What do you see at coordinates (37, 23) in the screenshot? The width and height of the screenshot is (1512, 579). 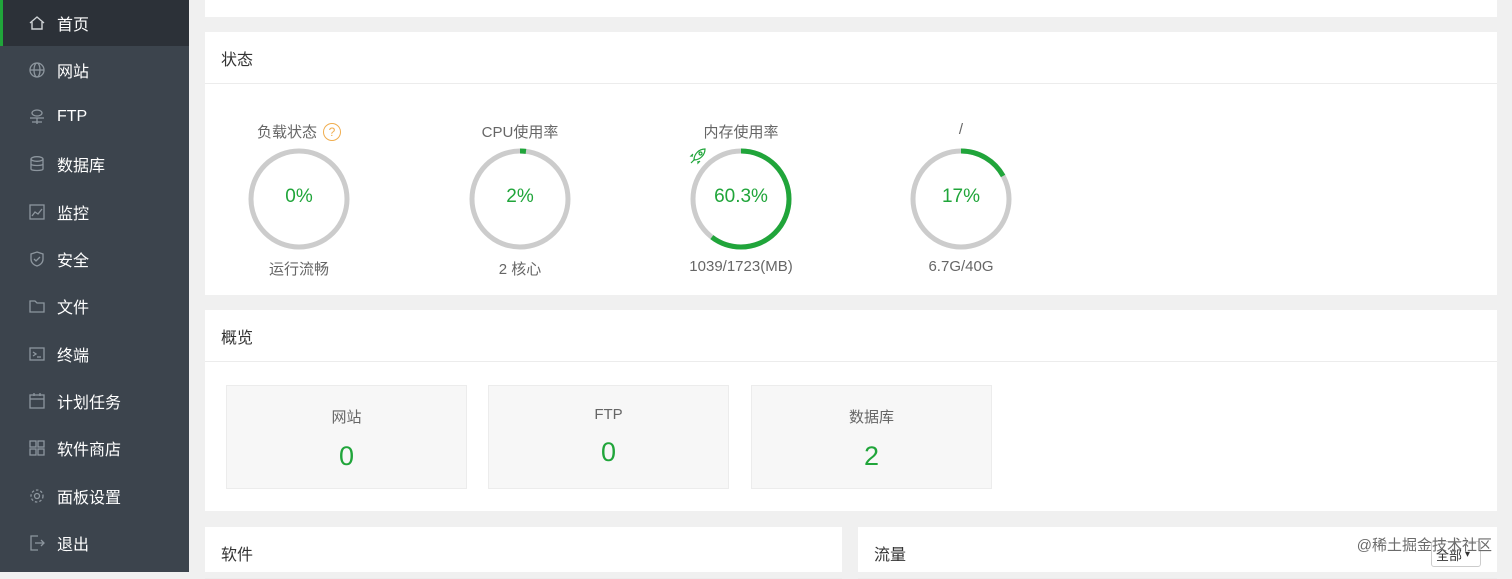 I see `home-icon` at bounding box center [37, 23].